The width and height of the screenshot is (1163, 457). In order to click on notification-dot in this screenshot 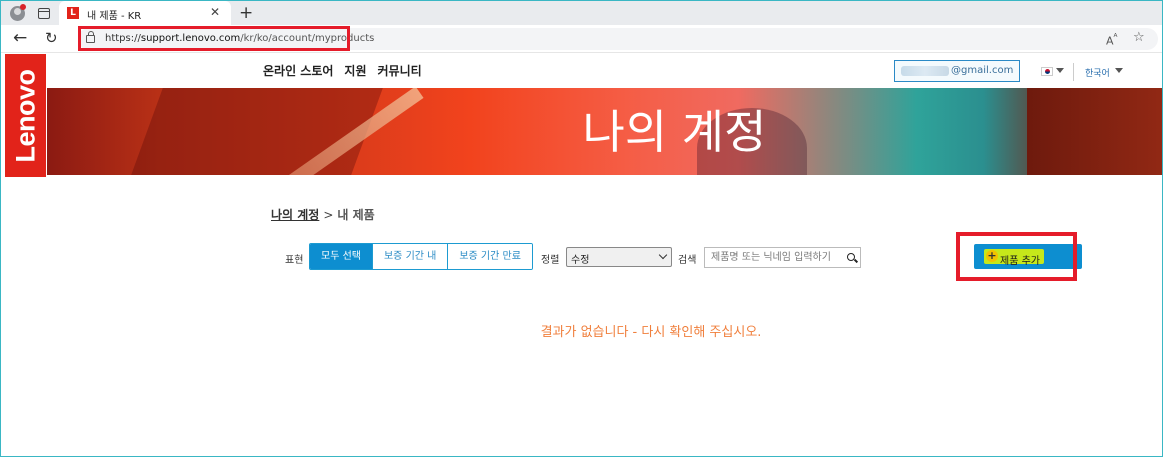, I will do `click(23, 7)`.